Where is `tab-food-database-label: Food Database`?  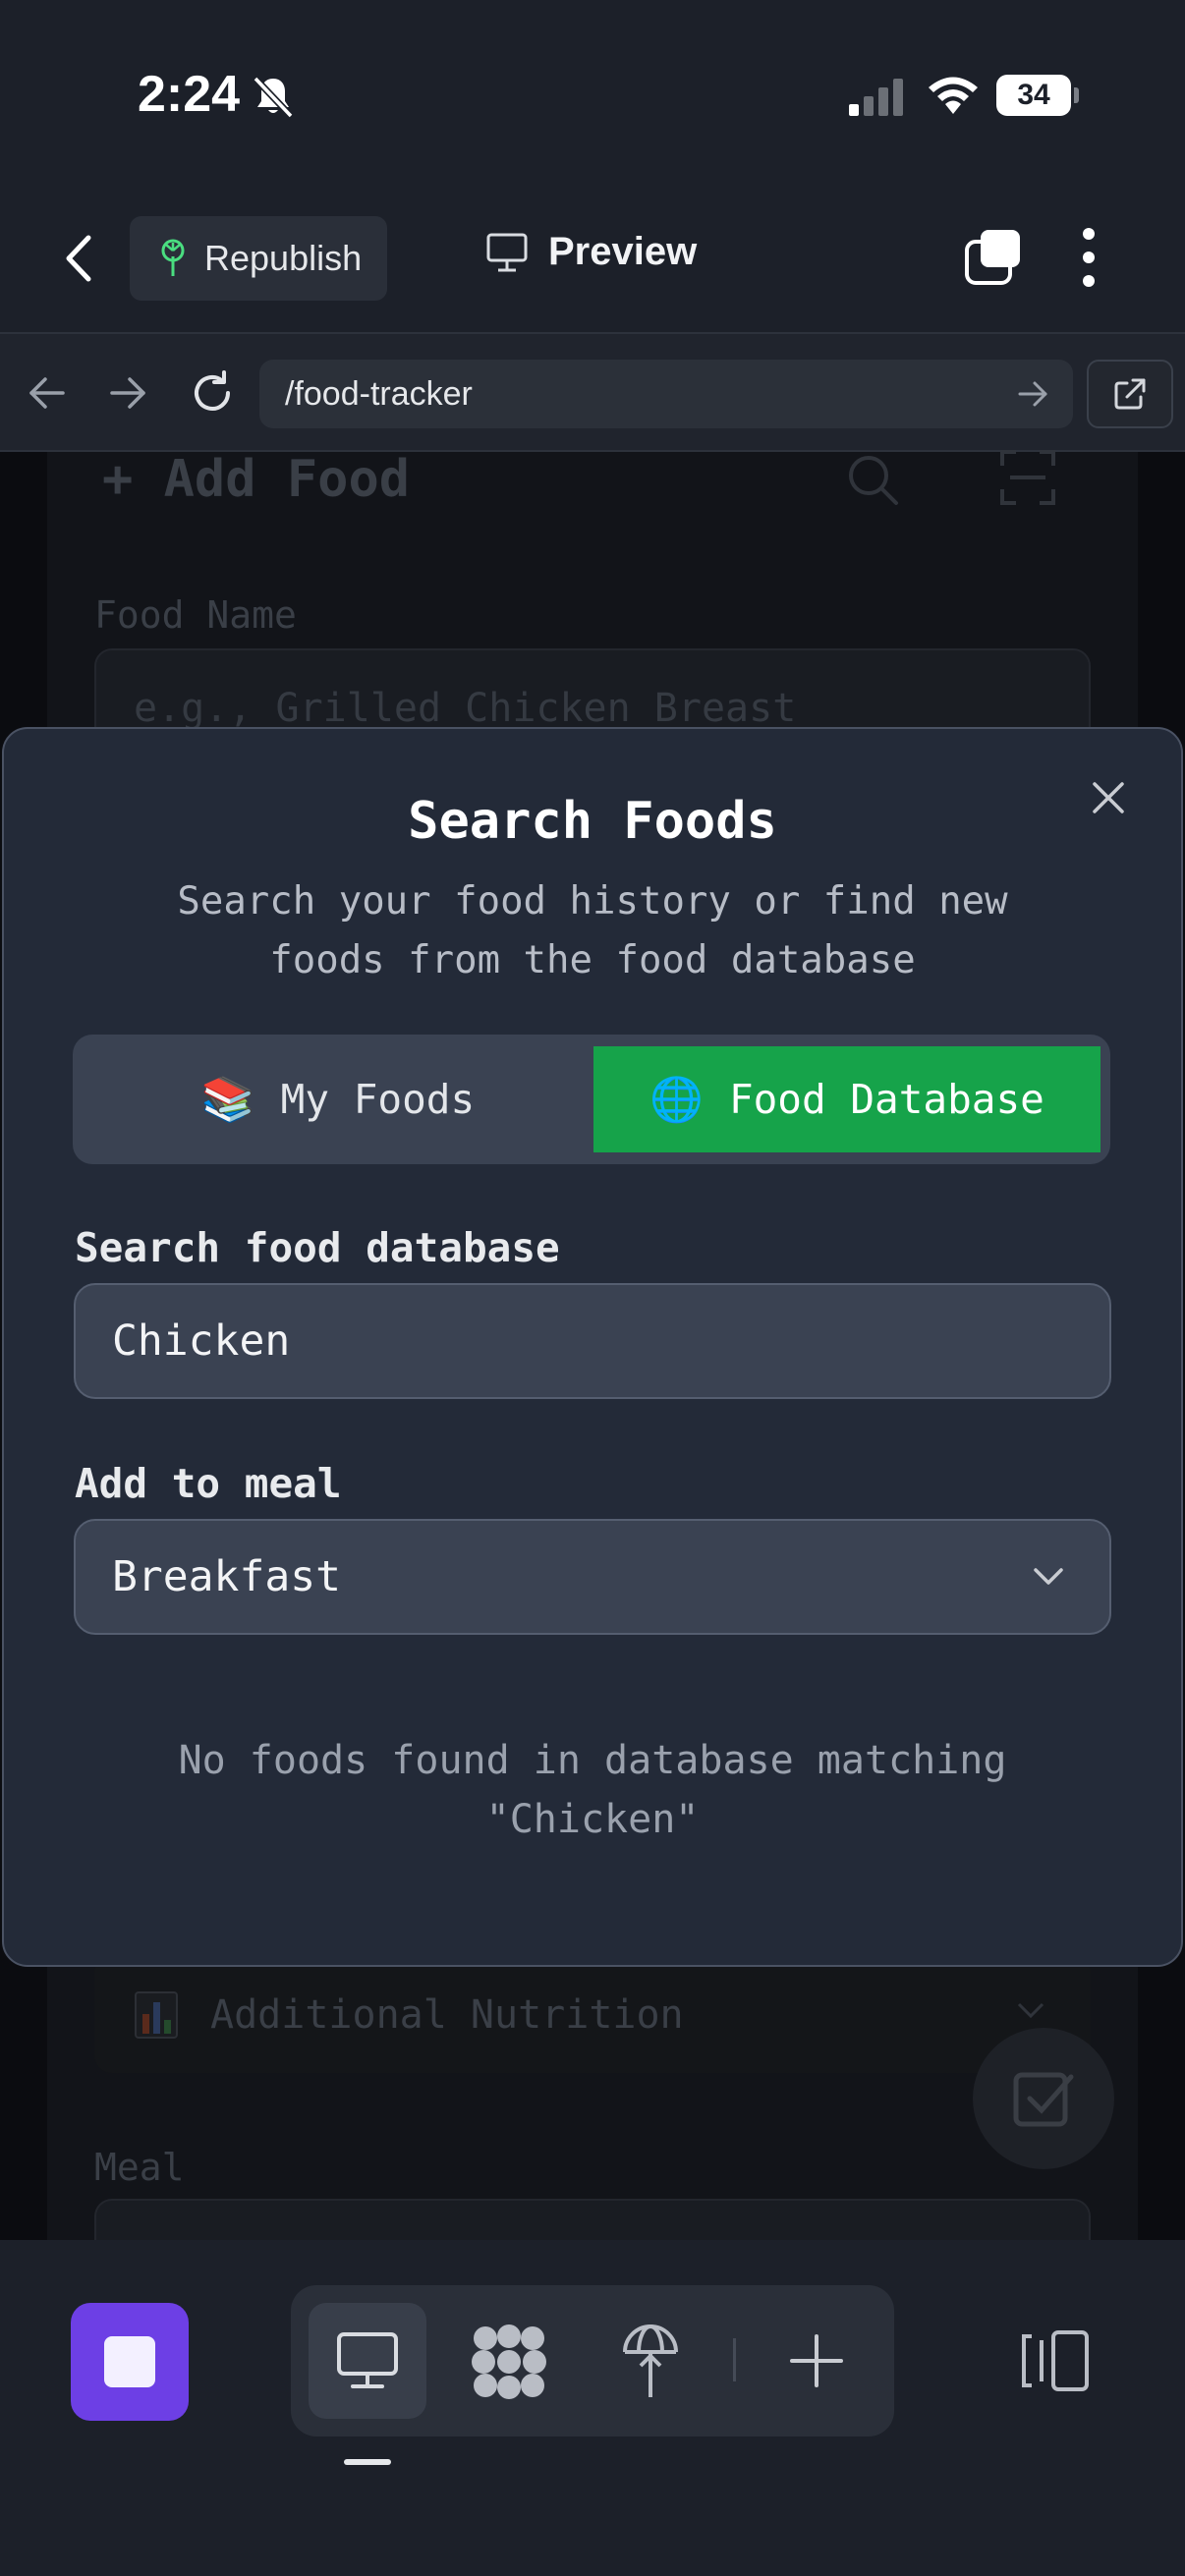
tab-food-database-label: Food Database is located at coordinates (886, 1099).